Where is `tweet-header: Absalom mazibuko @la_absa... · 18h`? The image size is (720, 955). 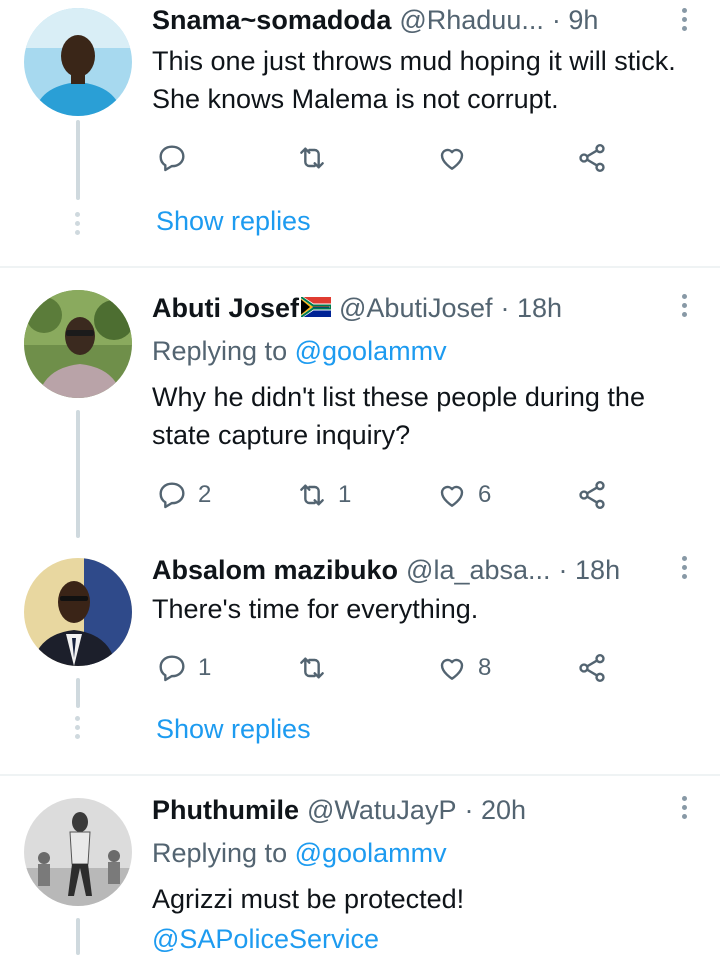
tweet-header: Absalom mazibuko @la_absa... · 18h is located at coordinates (416, 570).